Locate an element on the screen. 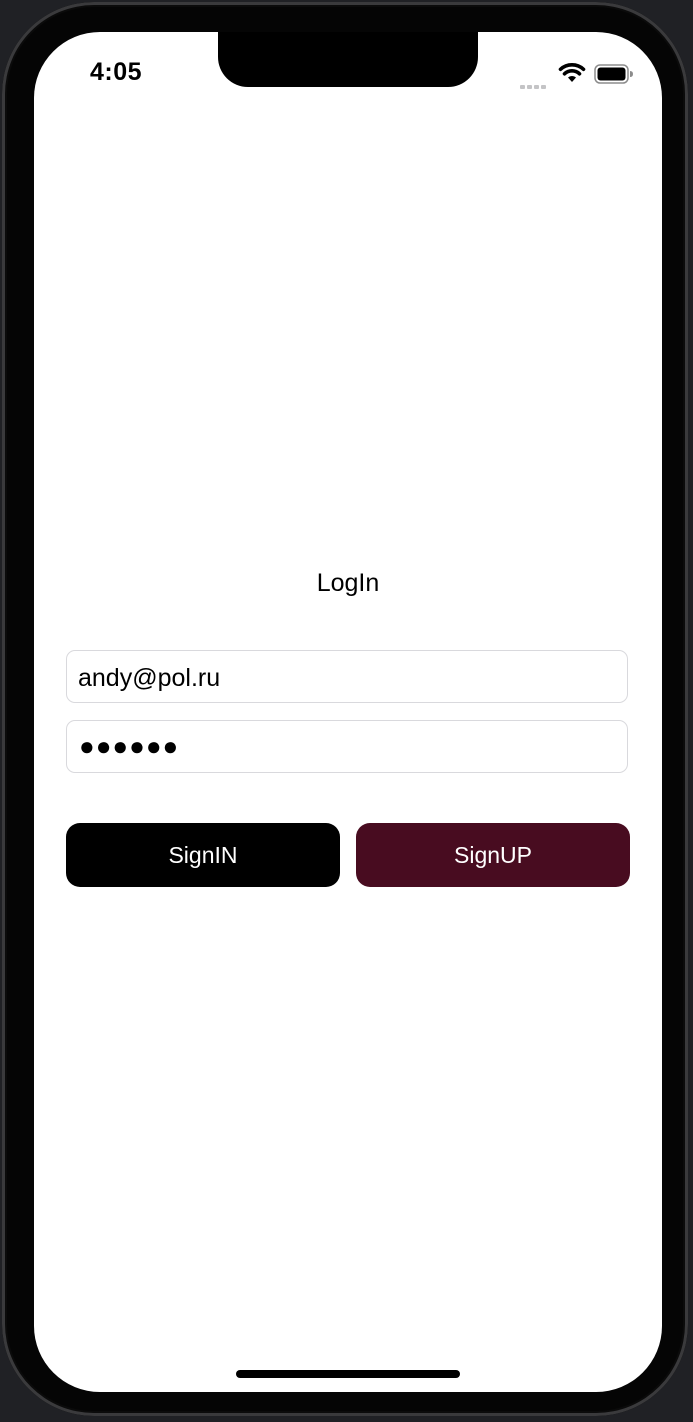 Image resolution: width=693 pixels, height=1422 pixels. battery-icon is located at coordinates (613, 74).